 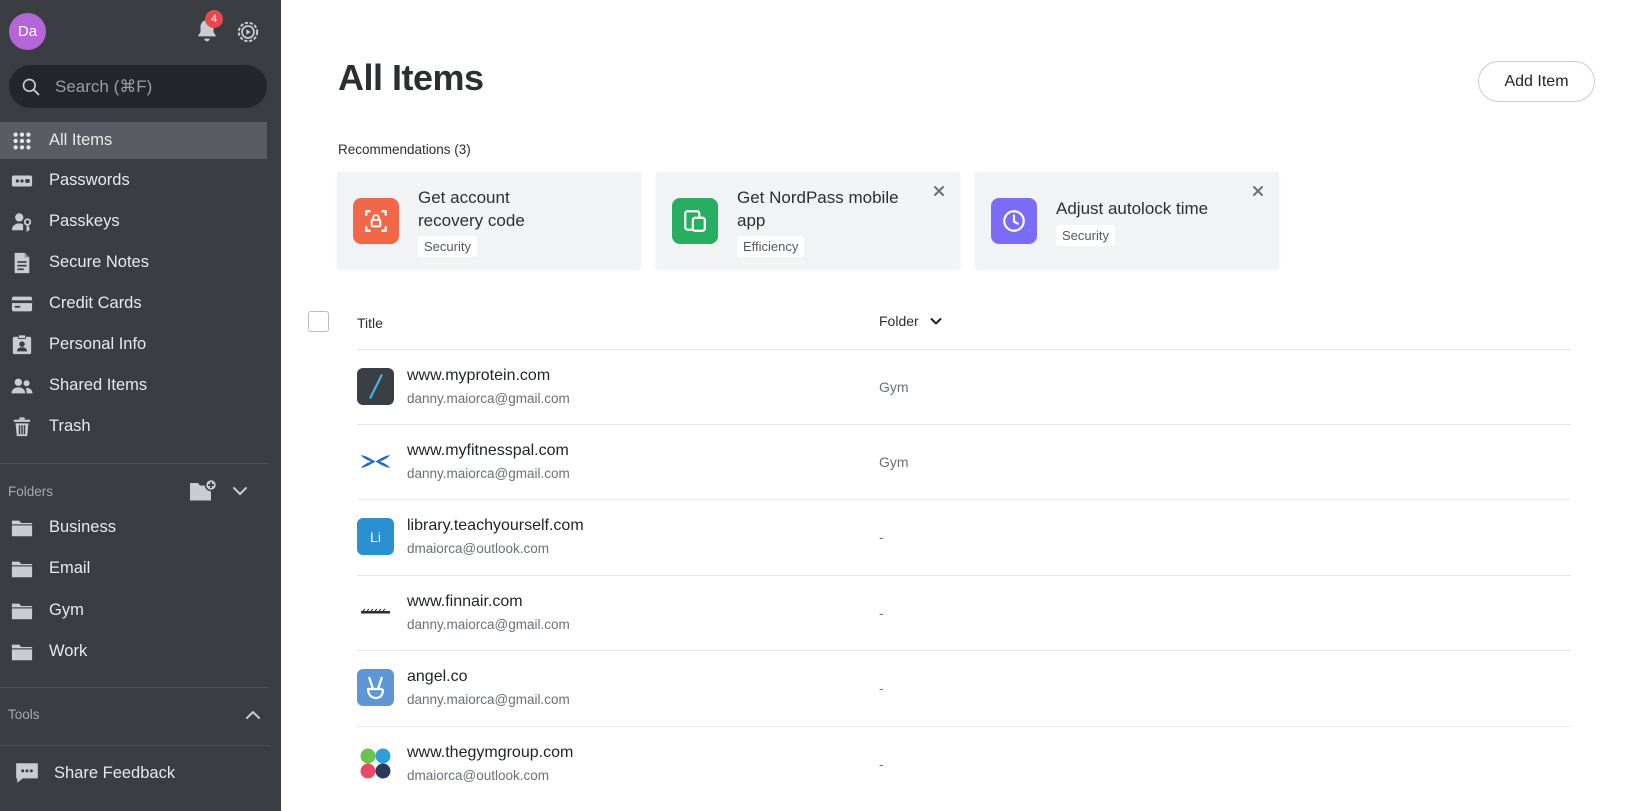 I want to click on item-title: library.teachyourself.com, so click(x=495, y=525).